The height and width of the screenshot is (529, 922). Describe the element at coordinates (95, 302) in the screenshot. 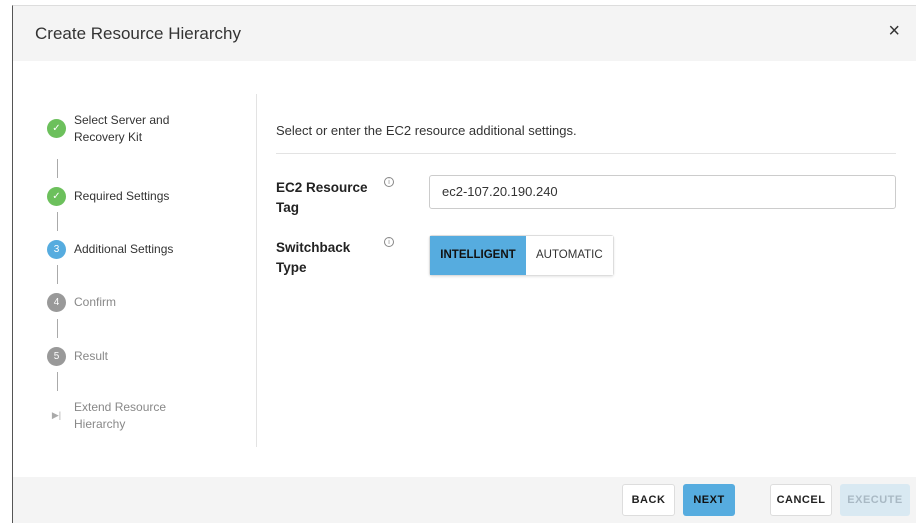

I see `step-label: Confirm` at that location.